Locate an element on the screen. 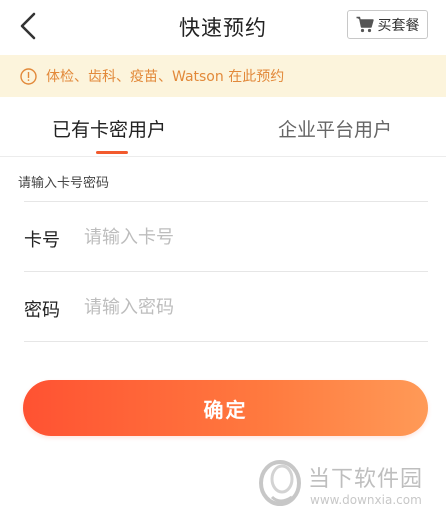 Image resolution: width=446 pixels, height=528 pixels. buy-package-button: 买套餐 is located at coordinates (387, 24).